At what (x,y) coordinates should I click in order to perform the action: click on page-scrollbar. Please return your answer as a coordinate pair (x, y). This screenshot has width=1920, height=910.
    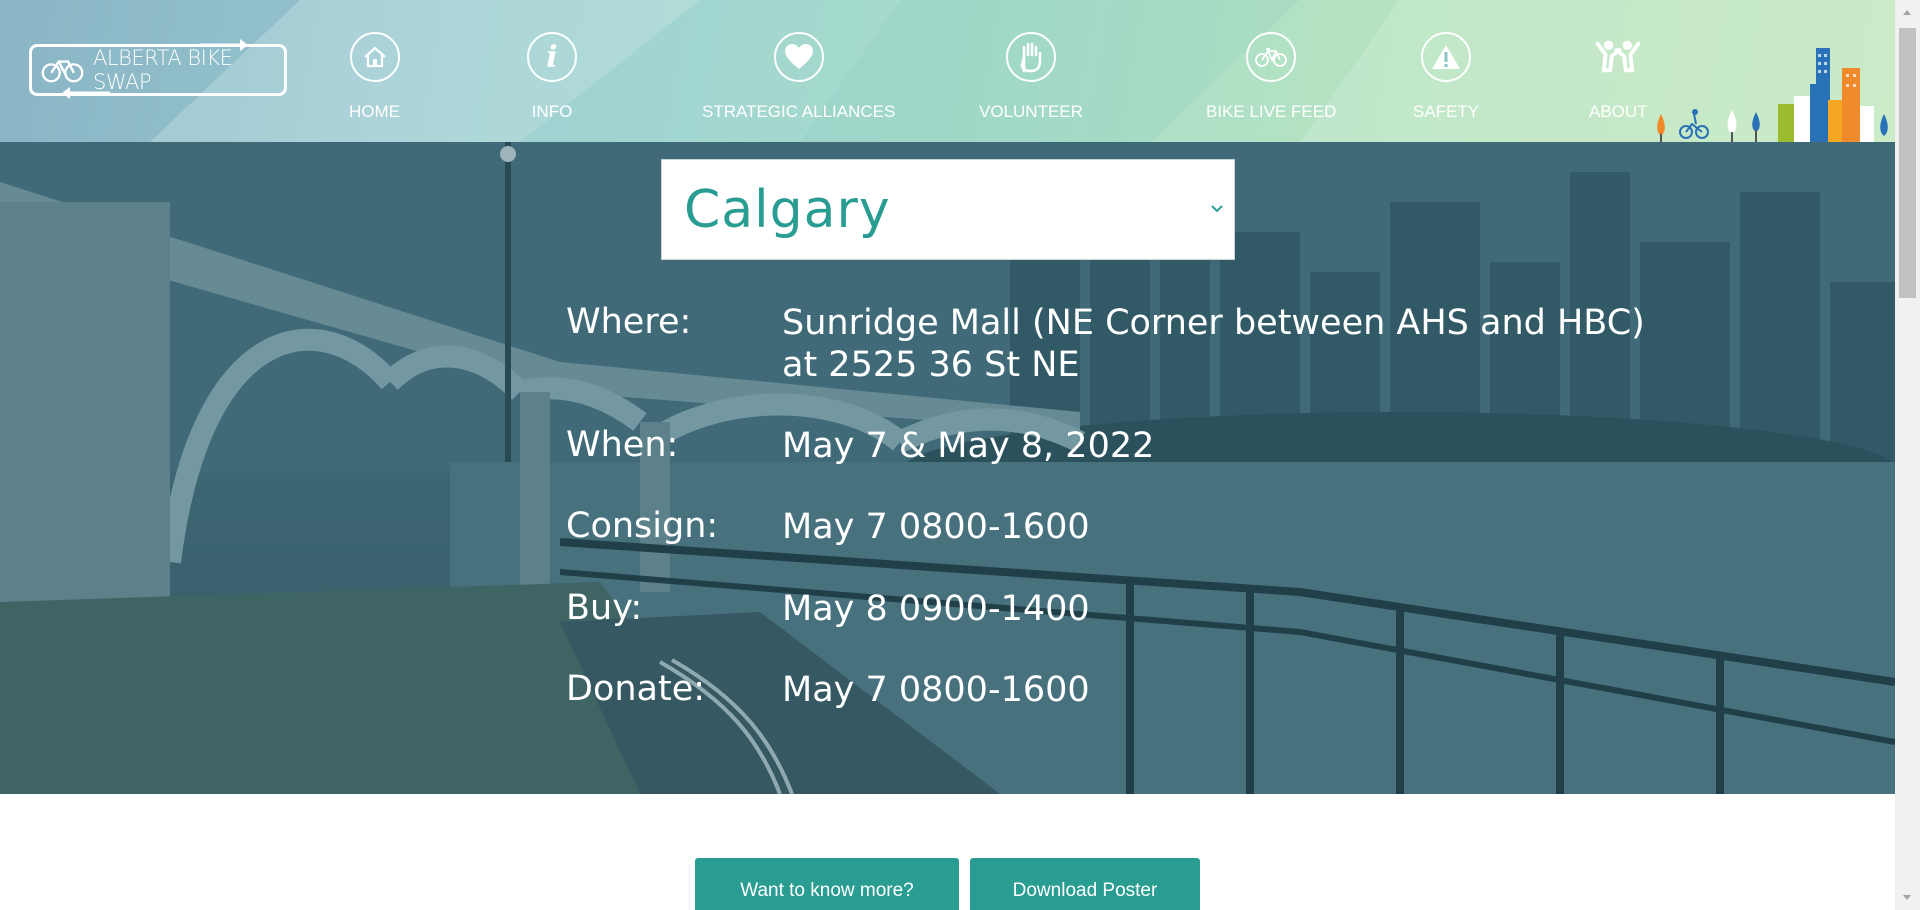
    Looking at the image, I should click on (1907, 455).